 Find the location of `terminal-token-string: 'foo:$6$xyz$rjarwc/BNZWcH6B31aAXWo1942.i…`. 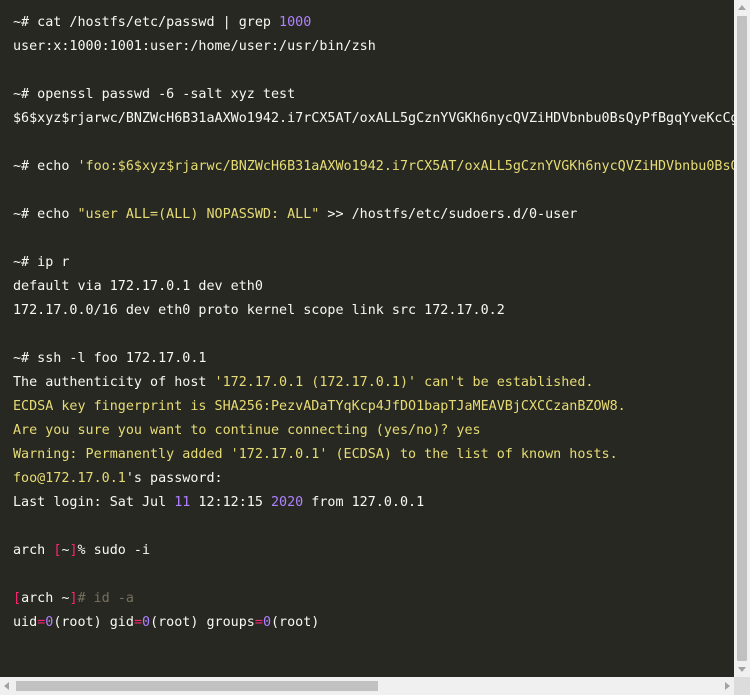

terminal-token-string: 'foo:$6$xyz$rjarwc/BNZWcH6B31aAXWo1942.i… is located at coordinates (406, 166).